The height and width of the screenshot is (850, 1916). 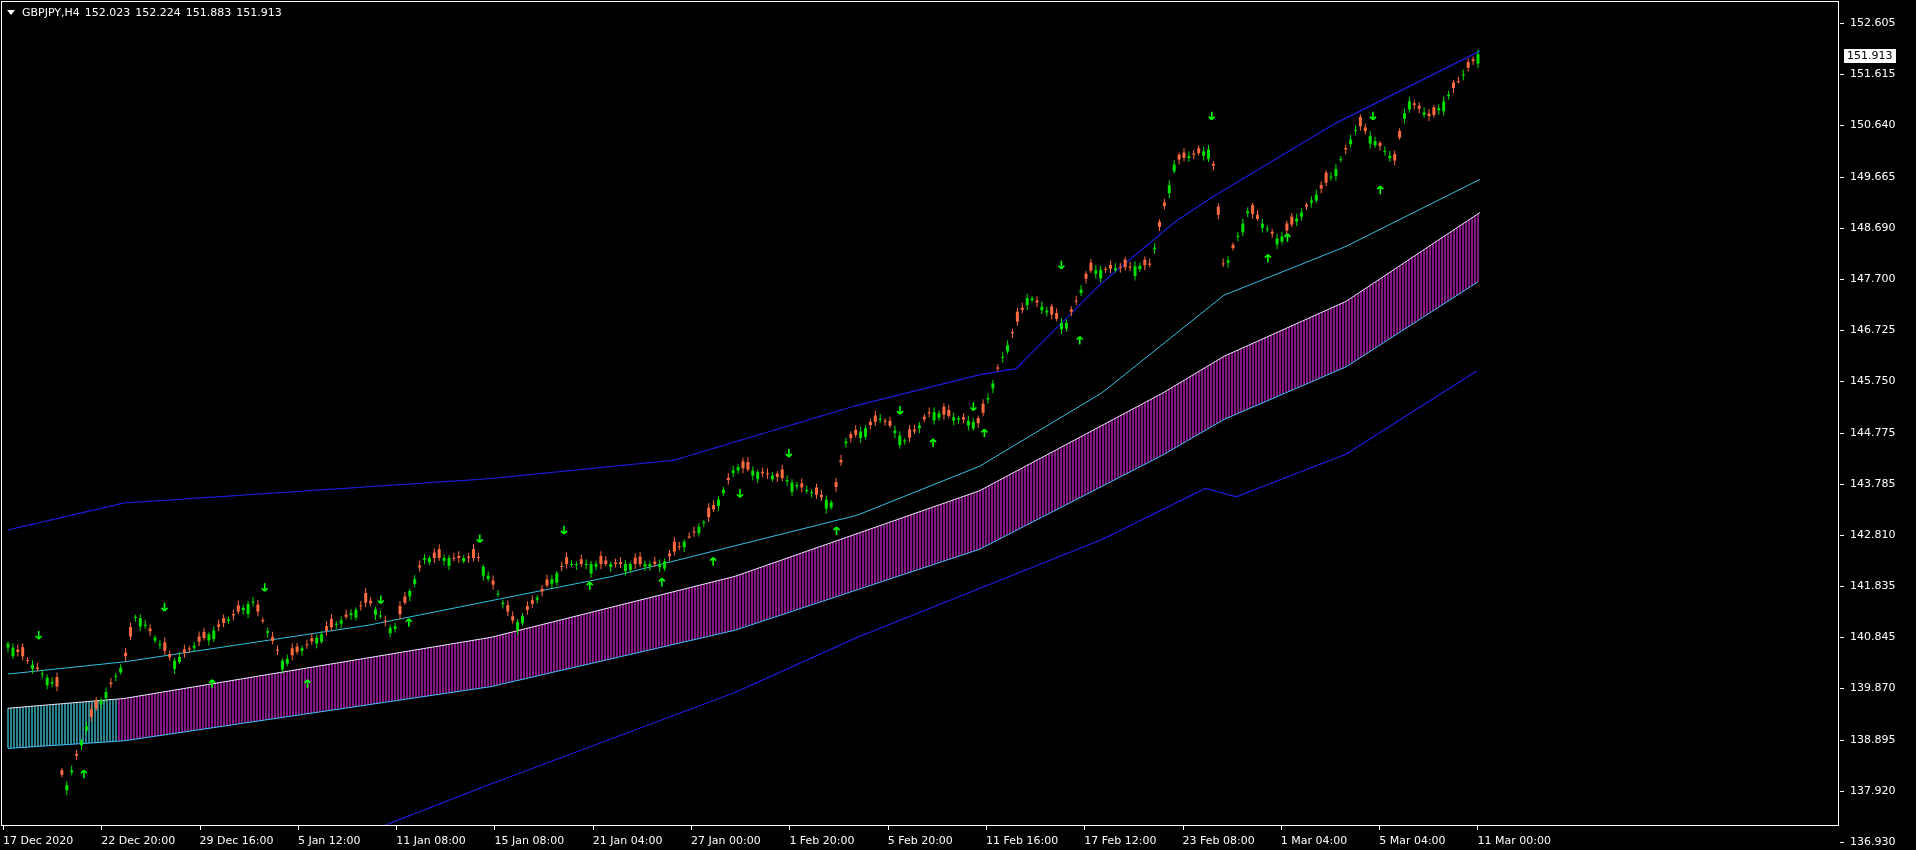 What do you see at coordinates (1878, 432) in the screenshot?
I see `price-axis-label: 144.775` at bounding box center [1878, 432].